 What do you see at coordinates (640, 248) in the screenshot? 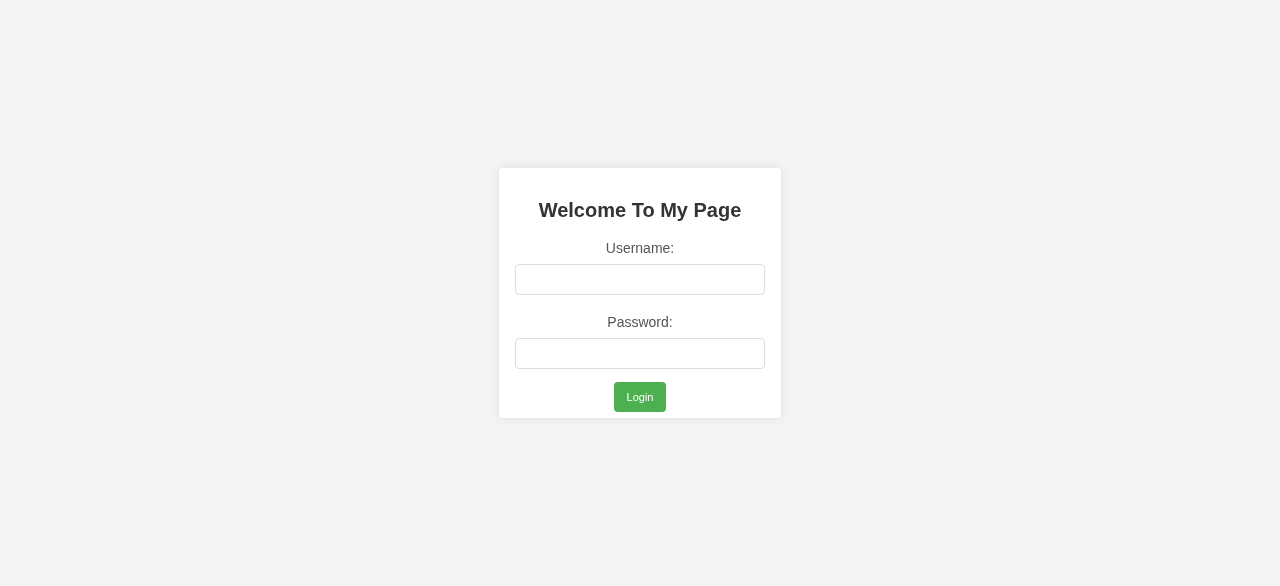
I see `field-label: Username:` at bounding box center [640, 248].